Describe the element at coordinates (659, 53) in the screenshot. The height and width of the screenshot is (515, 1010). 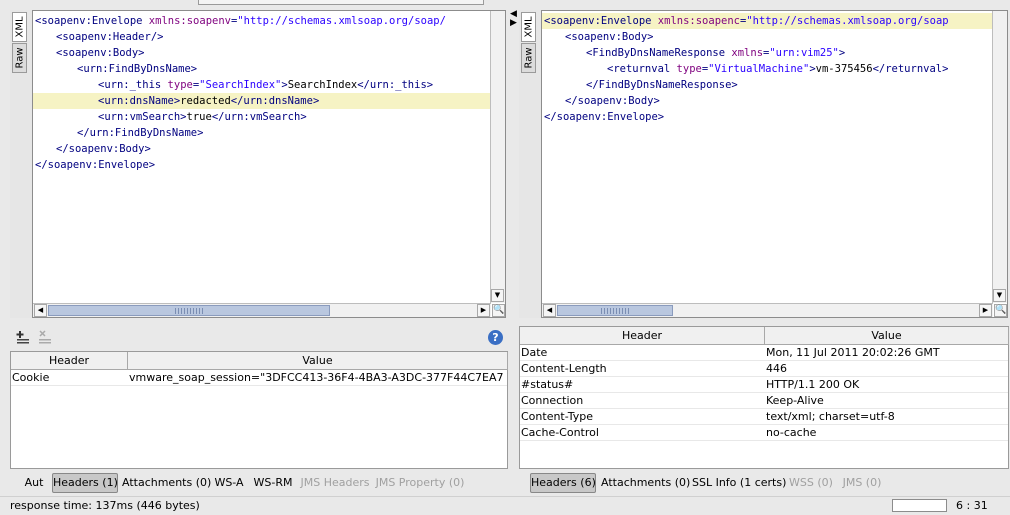
I see `xml-tag: <FindByDnsNameResponse` at that location.